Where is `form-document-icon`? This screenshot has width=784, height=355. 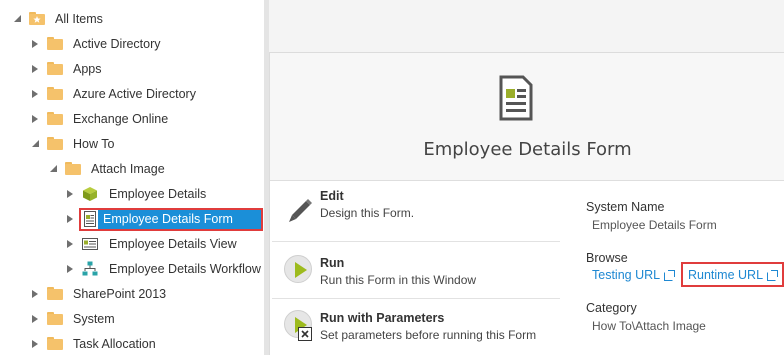
form-document-icon is located at coordinates (516, 98).